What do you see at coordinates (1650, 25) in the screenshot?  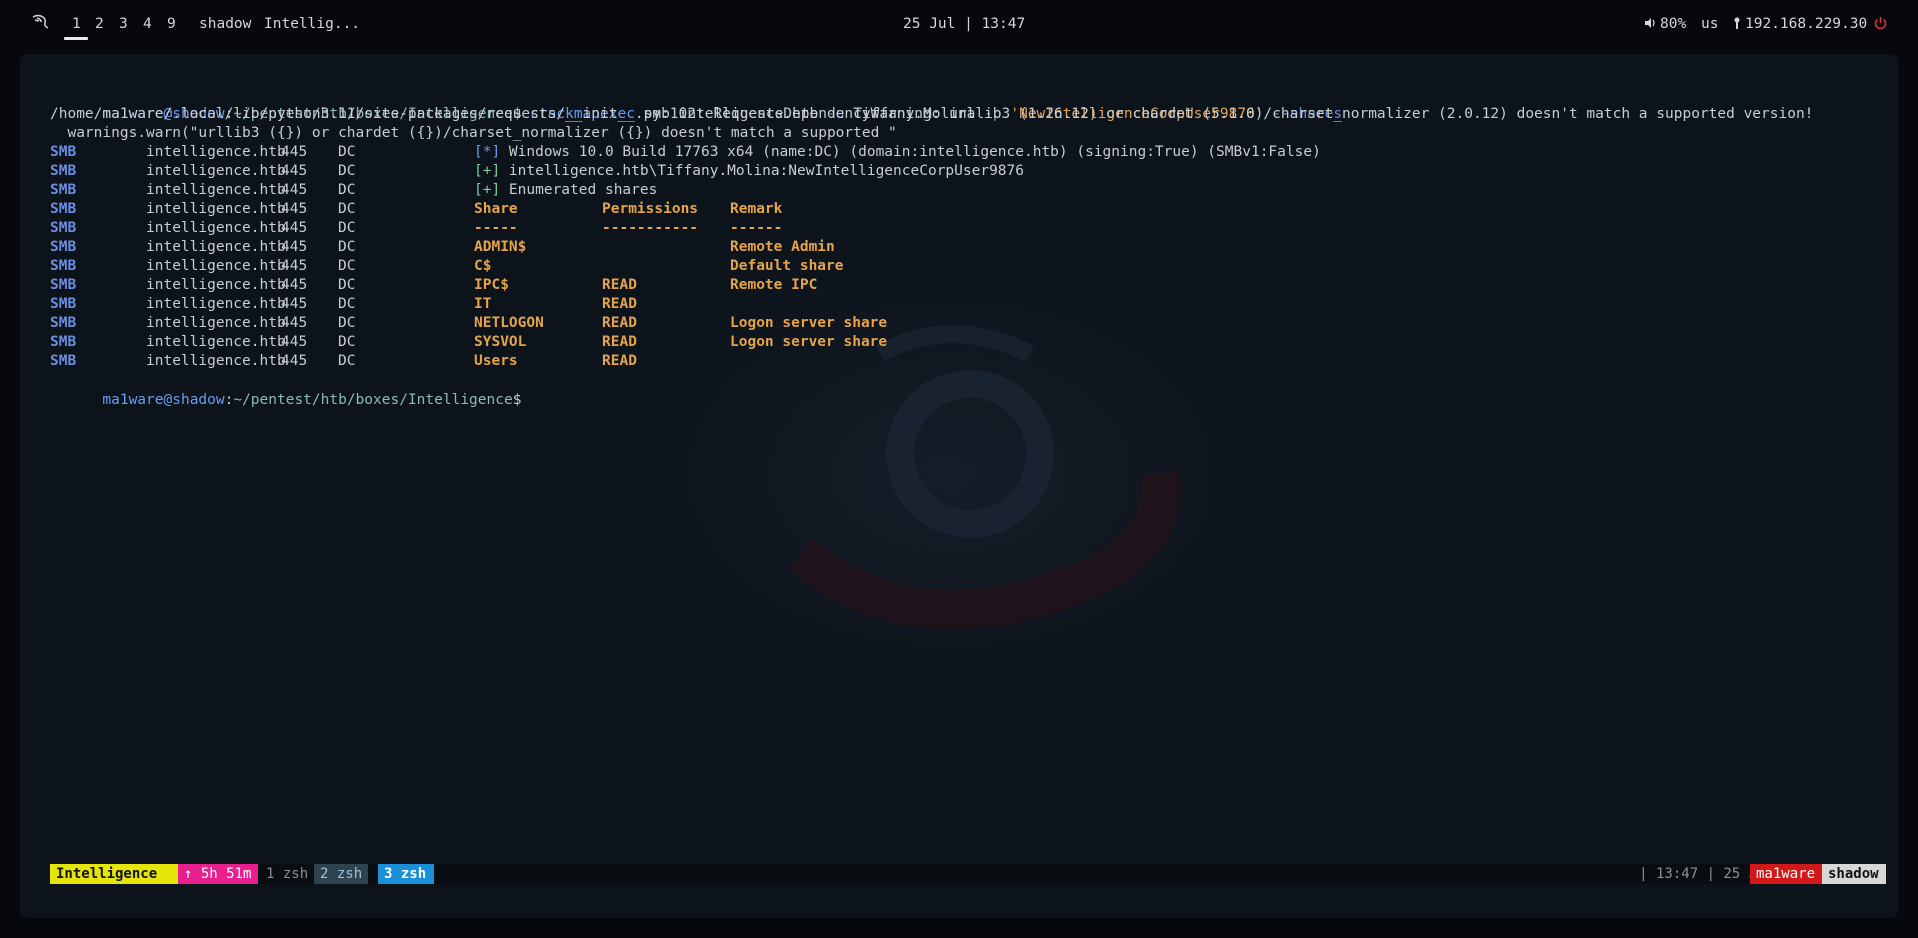 I see `volume-icon` at bounding box center [1650, 25].